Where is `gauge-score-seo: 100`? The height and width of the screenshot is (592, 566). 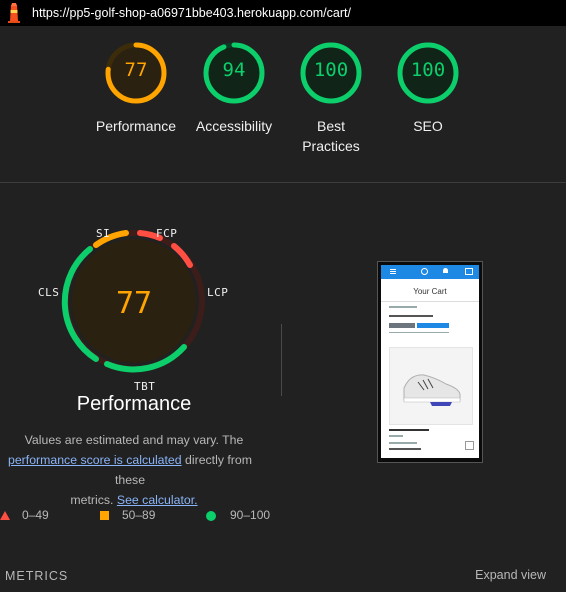 gauge-score-seo: 100 is located at coordinates (428, 70).